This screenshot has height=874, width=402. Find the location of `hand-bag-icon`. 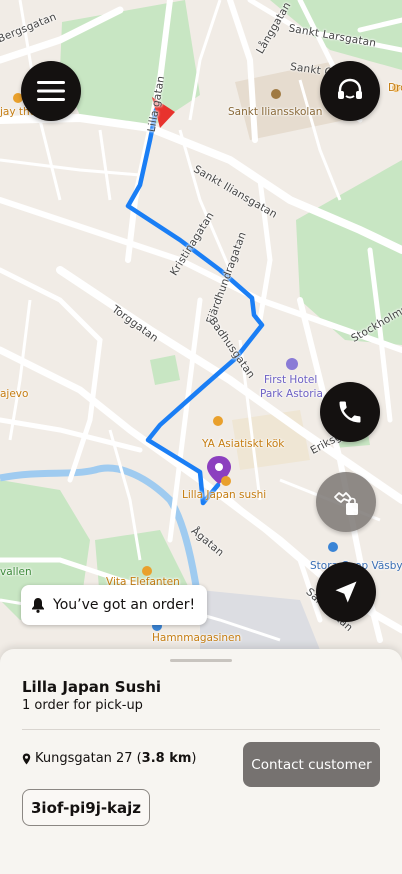

hand-bag-icon is located at coordinates (346, 503).